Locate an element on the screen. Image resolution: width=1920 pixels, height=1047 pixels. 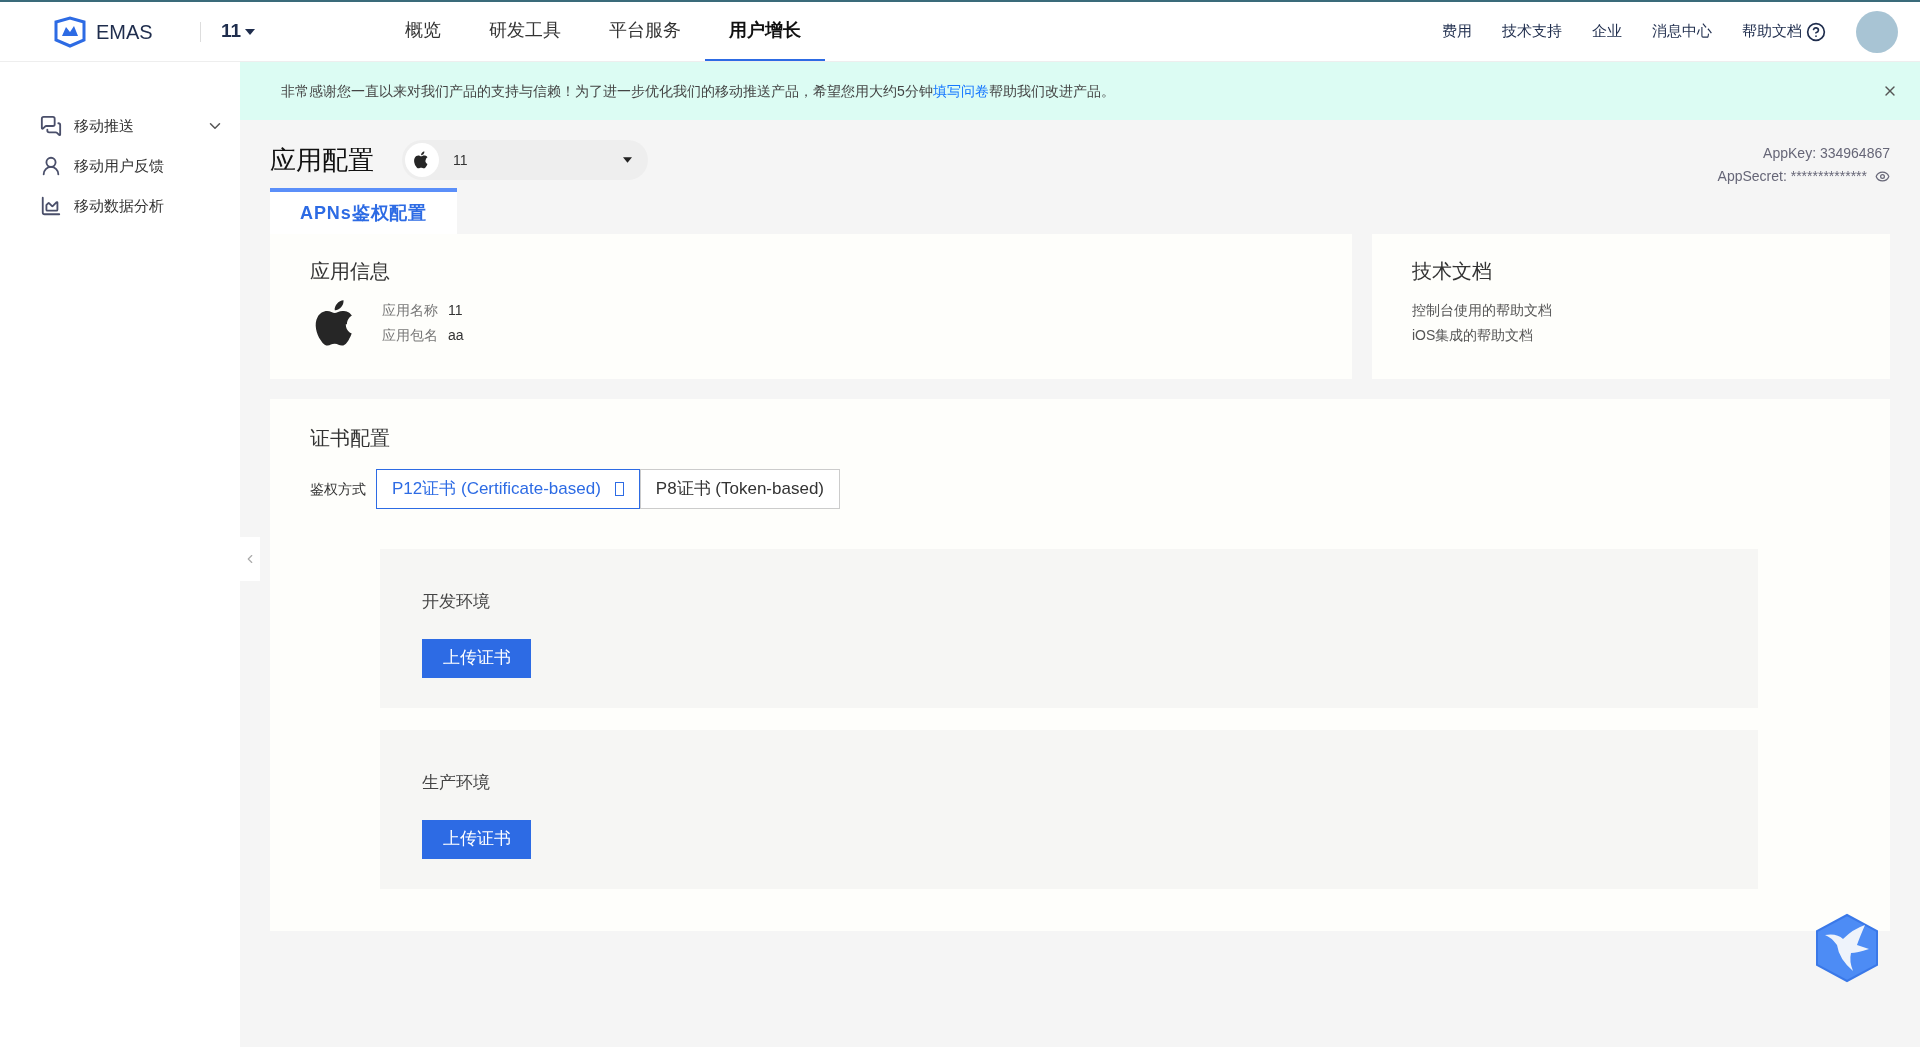
field-label: 应用名称 is located at coordinates (410, 310).